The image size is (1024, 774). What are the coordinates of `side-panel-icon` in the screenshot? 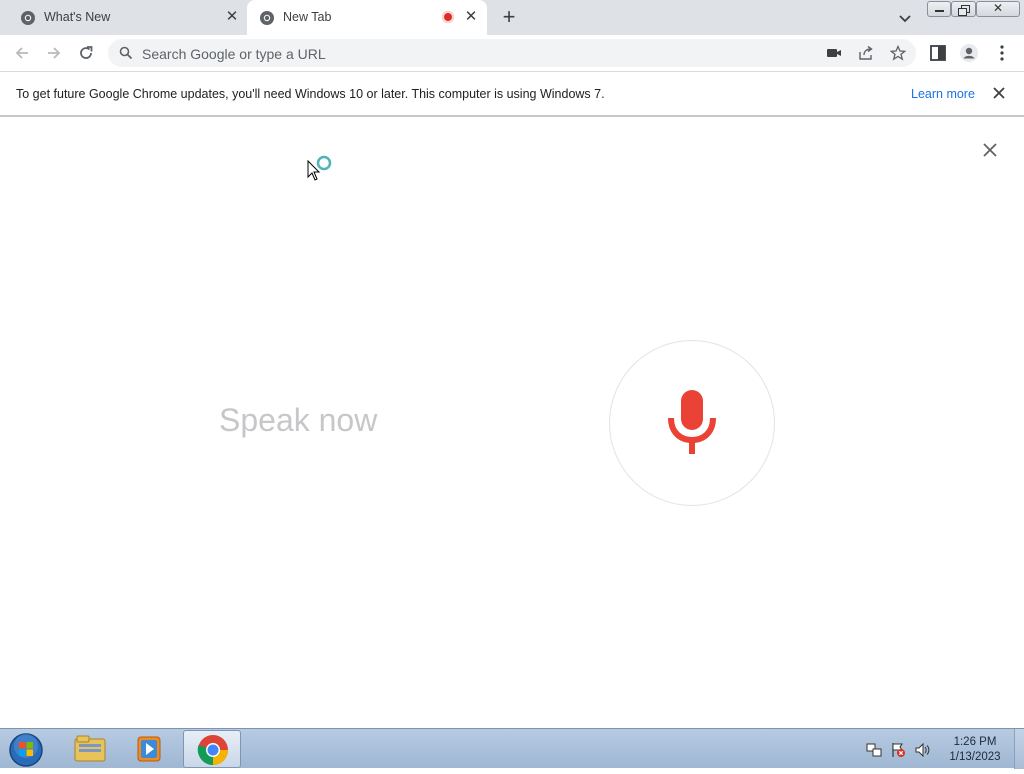 It's located at (938, 53).